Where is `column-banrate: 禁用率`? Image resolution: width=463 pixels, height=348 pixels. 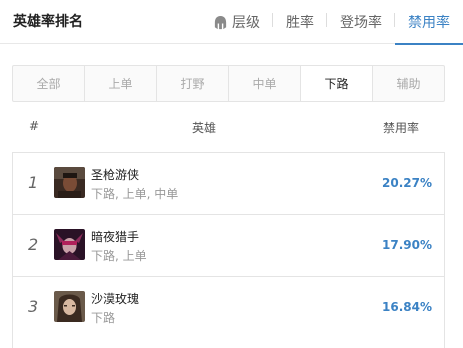
column-banrate: 禁用率 is located at coordinates (401, 127).